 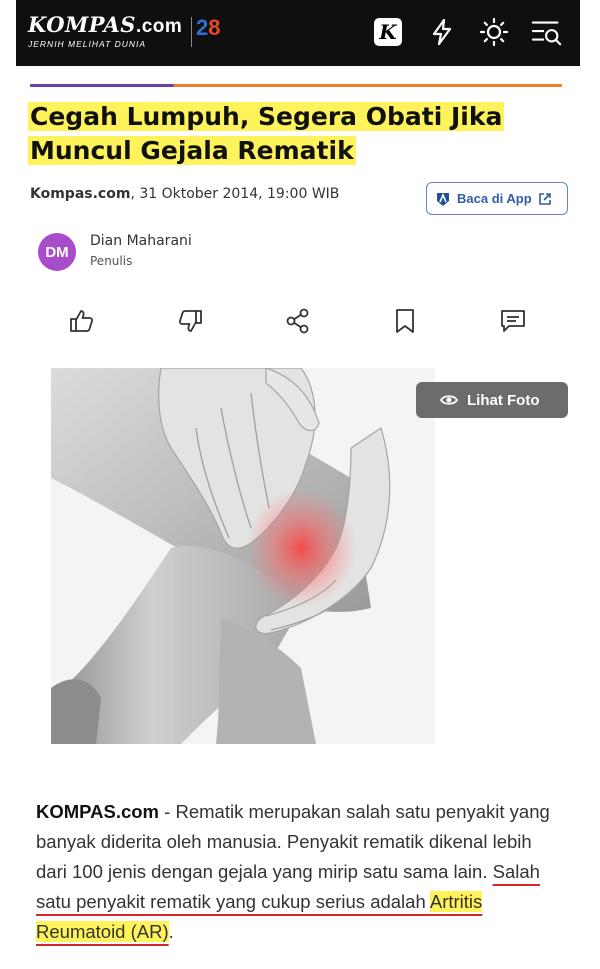 What do you see at coordinates (80, 194) in the screenshot?
I see `article-source: Kompas.com` at bounding box center [80, 194].